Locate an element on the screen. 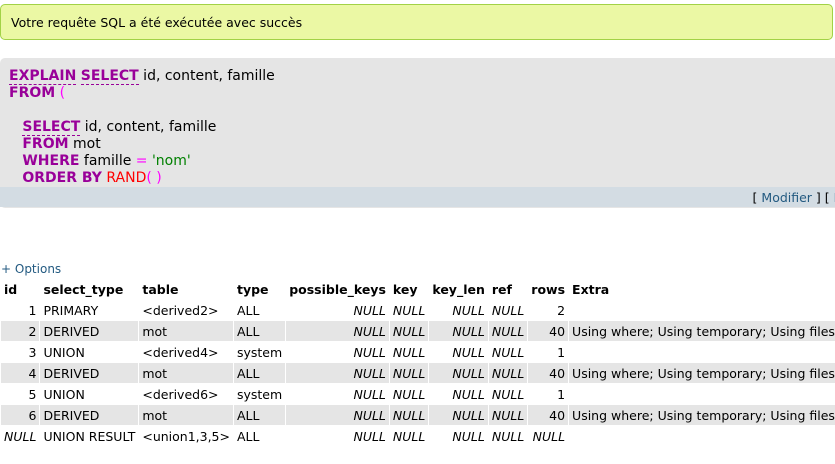 This screenshot has width=835, height=464. sql-line-4: FROM mot is located at coordinates (142, 144).